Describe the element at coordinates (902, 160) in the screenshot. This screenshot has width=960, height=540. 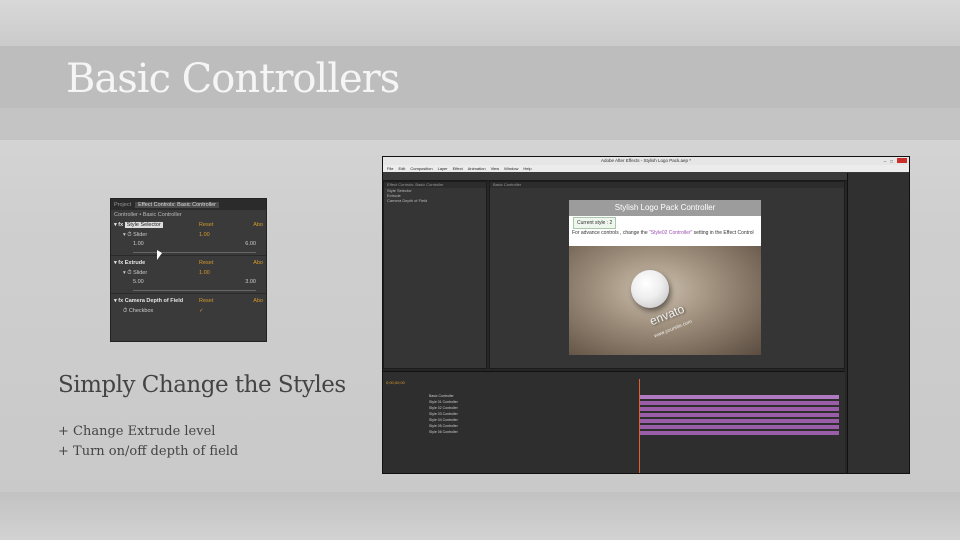
I see `close-icon` at that location.